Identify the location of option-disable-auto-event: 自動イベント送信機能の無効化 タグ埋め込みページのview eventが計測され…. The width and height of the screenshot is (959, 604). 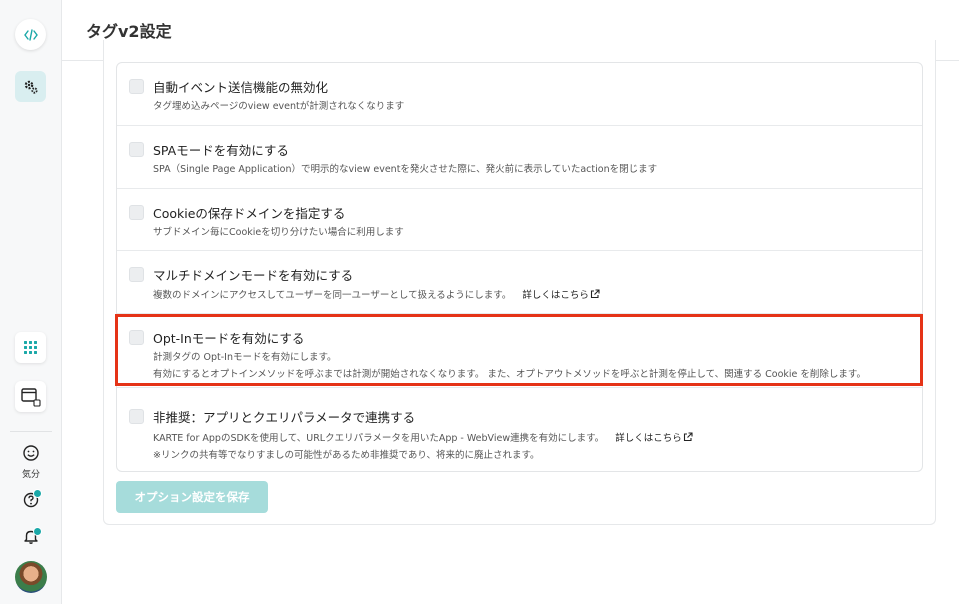
(519, 94).